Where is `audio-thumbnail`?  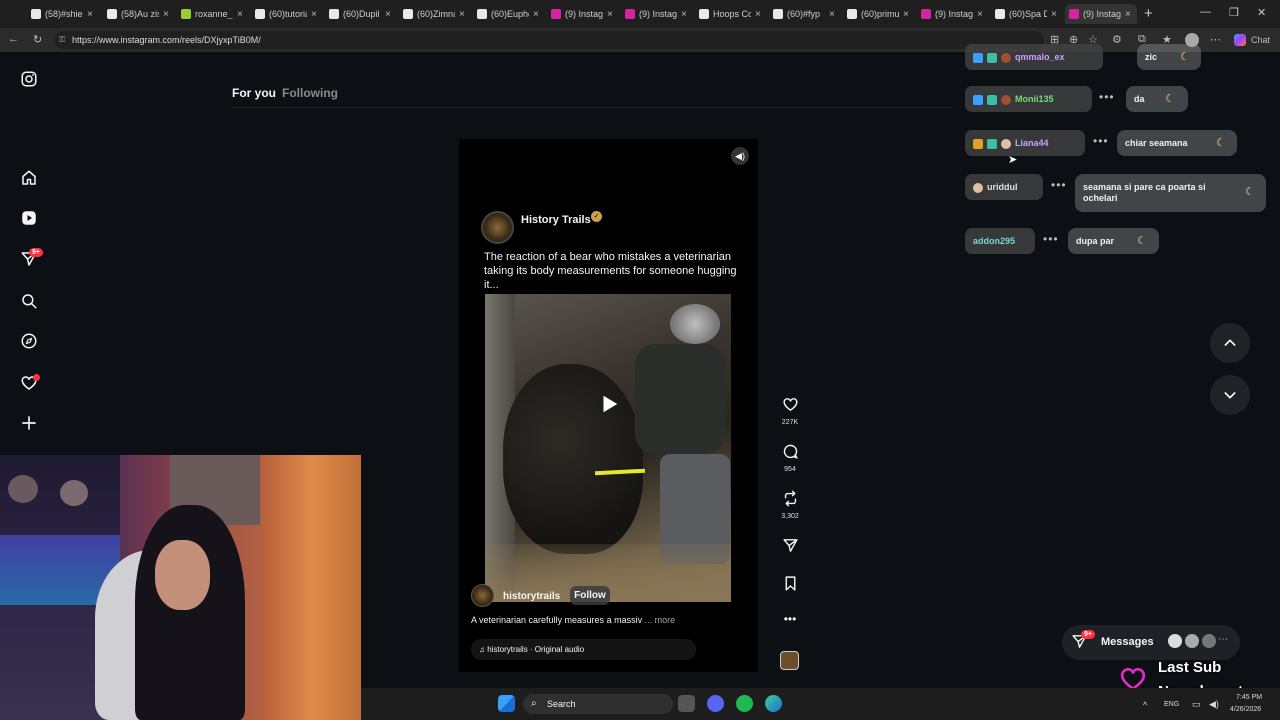
audio-thumbnail is located at coordinates (789, 660).